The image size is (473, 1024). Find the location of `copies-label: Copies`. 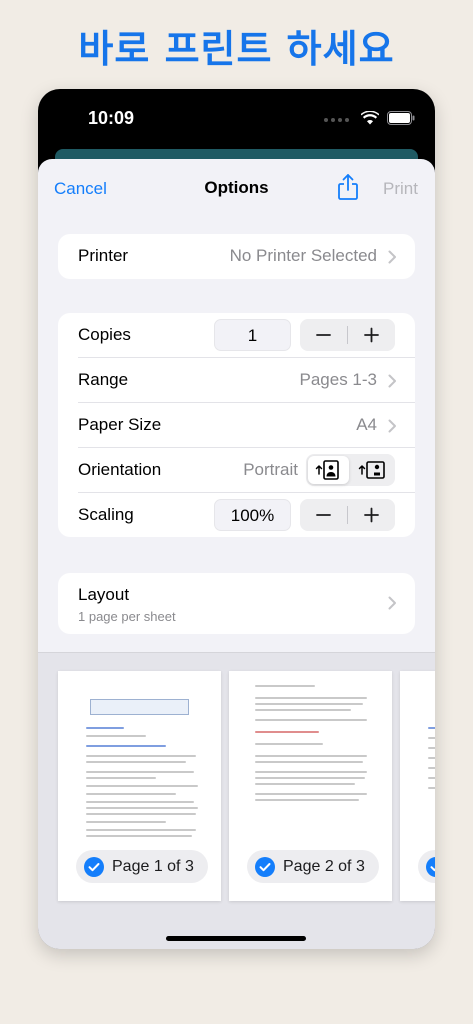

copies-label: Copies is located at coordinates (104, 334).